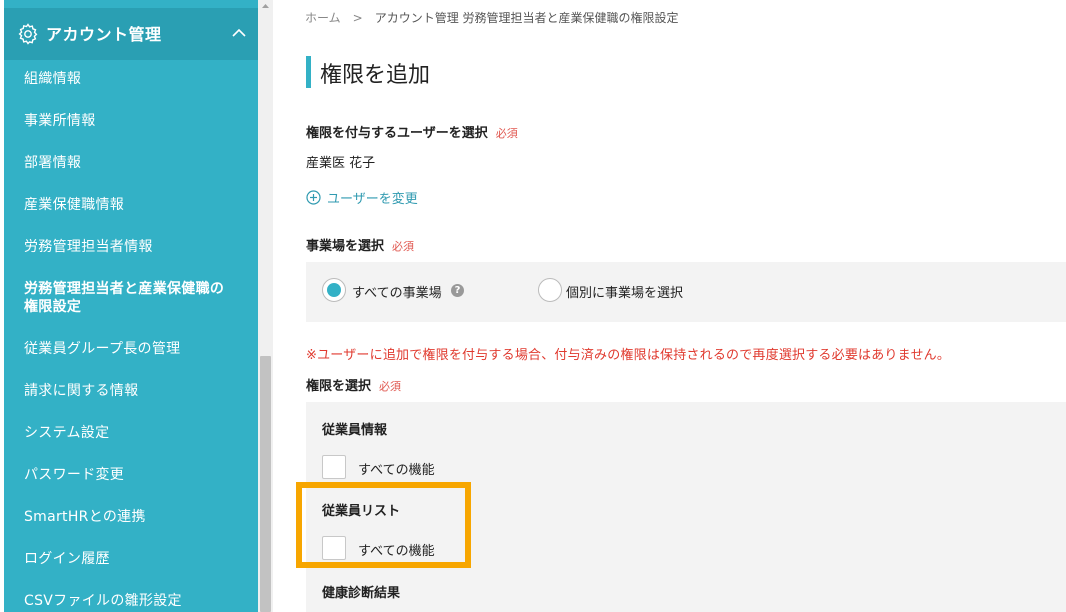 This screenshot has height=612, width=1066. What do you see at coordinates (124, 298) in the screenshot?
I see `sidebar-item-permission-settings: 労務管理担当者と産業保健職の 権限設定` at bounding box center [124, 298].